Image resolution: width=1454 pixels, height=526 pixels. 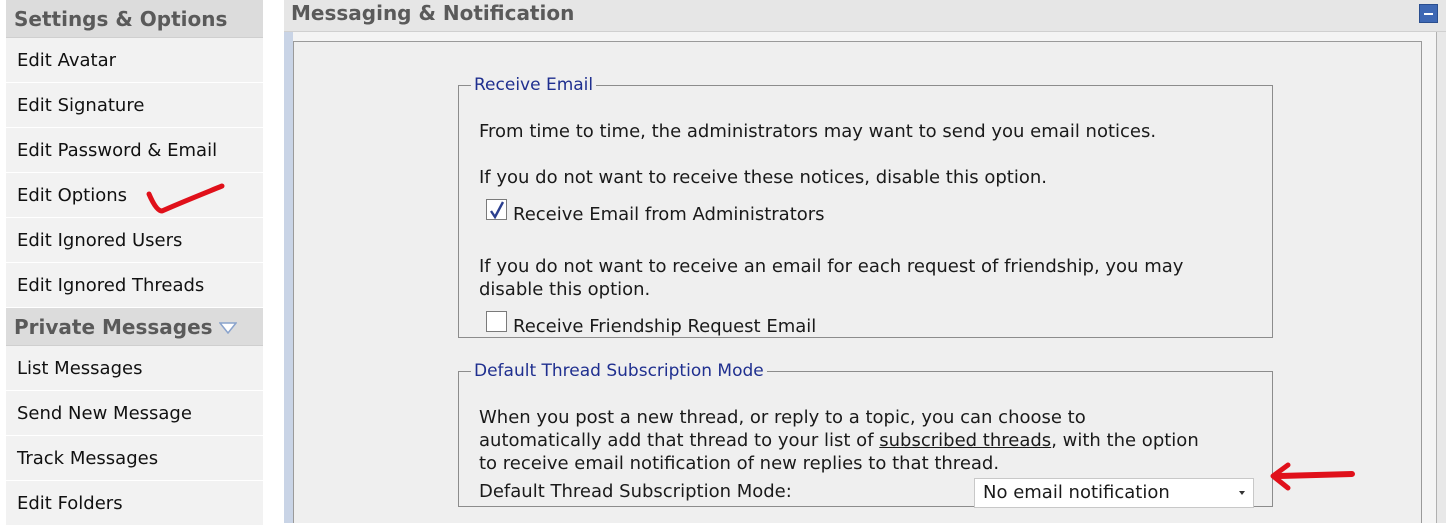 What do you see at coordinates (1441, 277) in the screenshot?
I see `scrollbar` at bounding box center [1441, 277].